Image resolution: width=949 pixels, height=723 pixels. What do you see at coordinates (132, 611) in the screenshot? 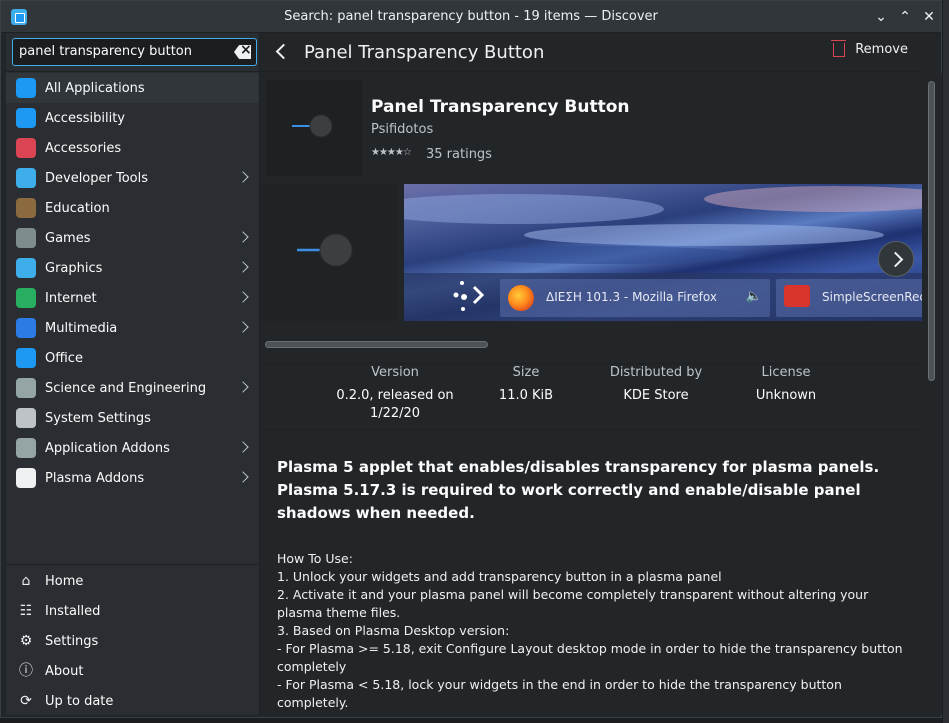
I see `nav-item-installed: ☷ Installed` at bounding box center [132, 611].